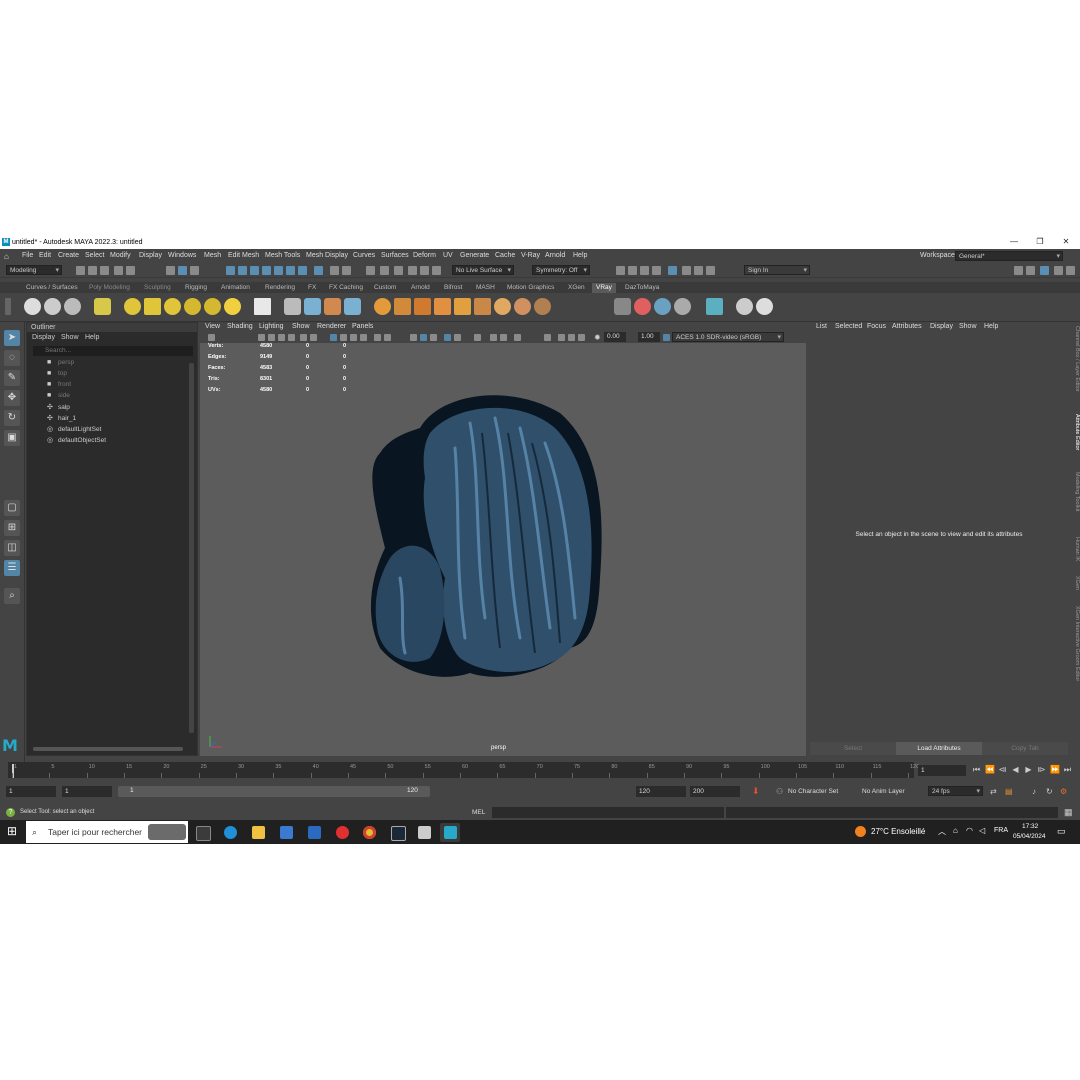 This screenshot has width=1080, height=1080. I want to click on loop-icon: ⇄, so click(993, 791).